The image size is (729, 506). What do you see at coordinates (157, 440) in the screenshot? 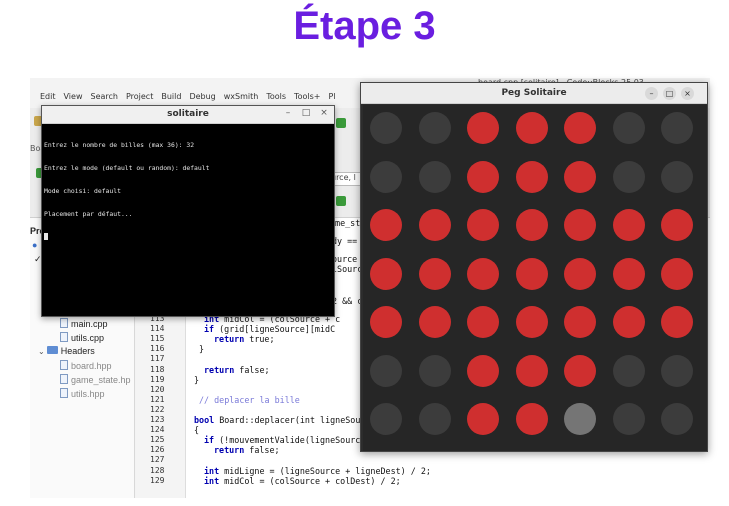
I see `line-number: 125` at bounding box center [157, 440].